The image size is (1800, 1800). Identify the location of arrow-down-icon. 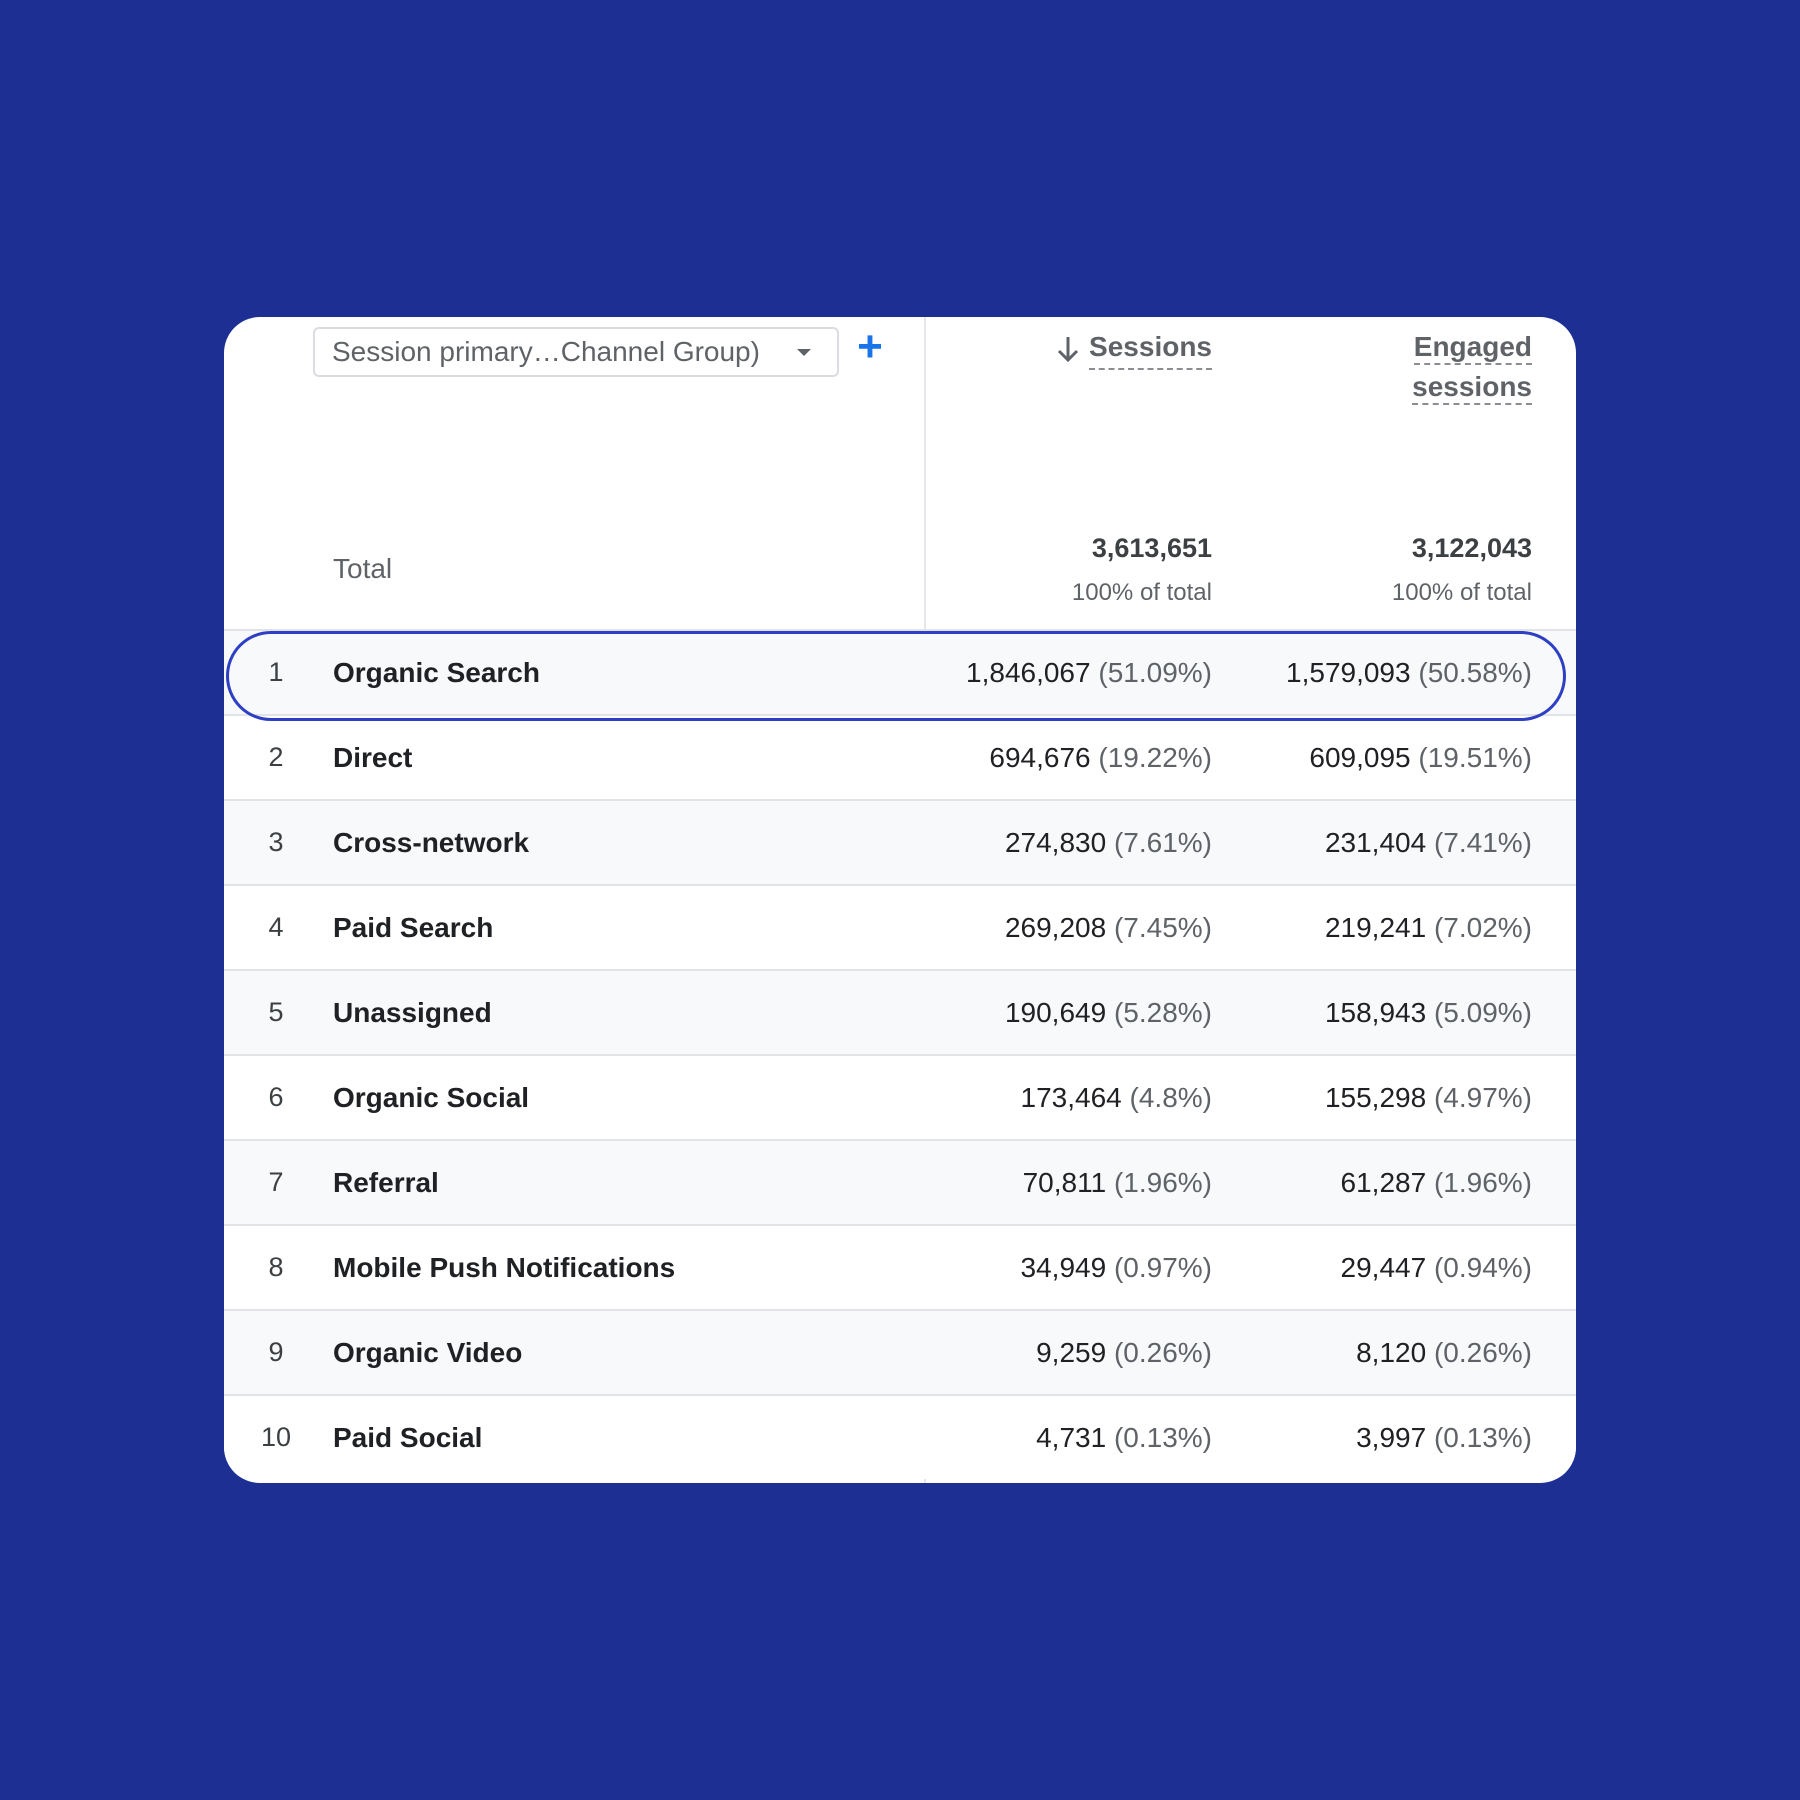
(1068, 349).